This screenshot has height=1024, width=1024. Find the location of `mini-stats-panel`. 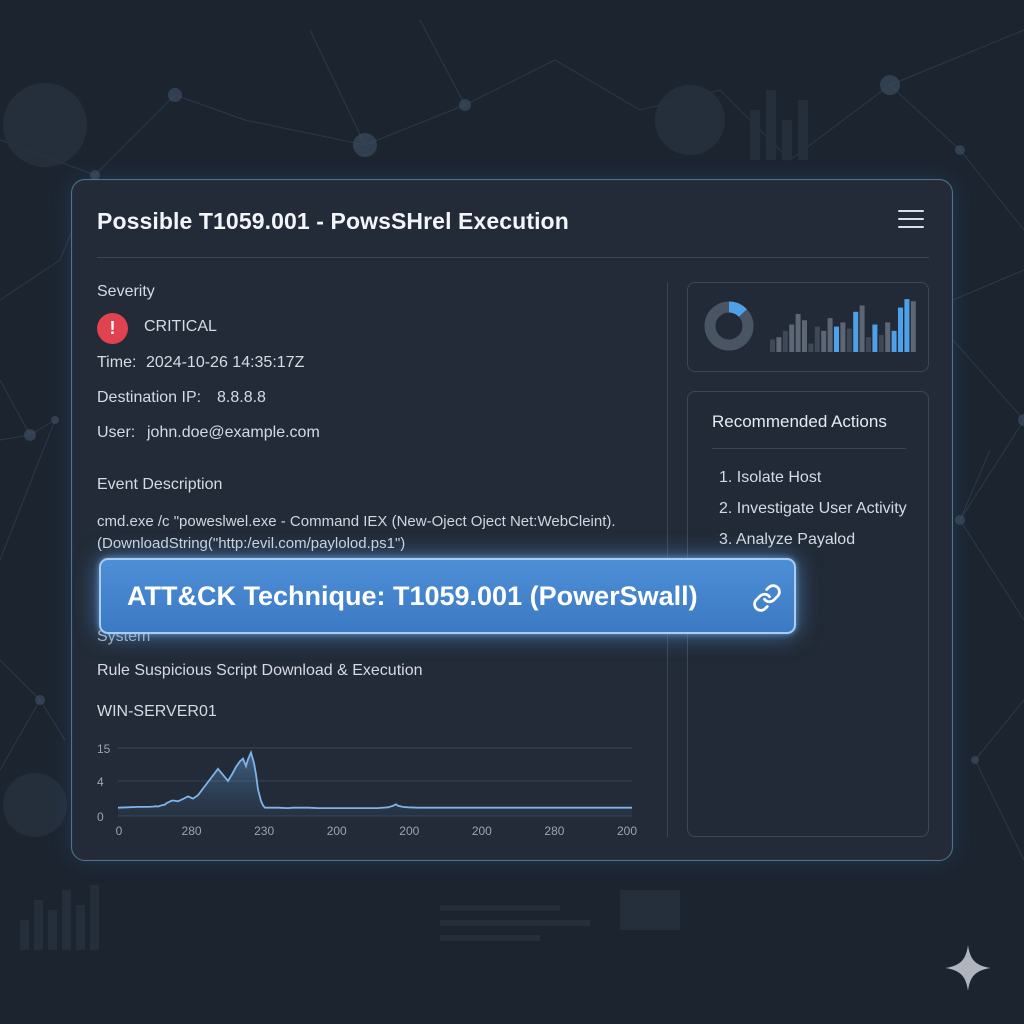

mini-stats-panel is located at coordinates (808, 327).